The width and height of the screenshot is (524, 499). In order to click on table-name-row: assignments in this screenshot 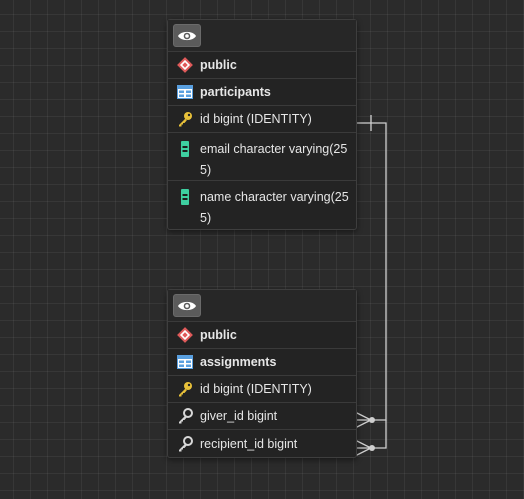, I will do `click(262, 362)`.